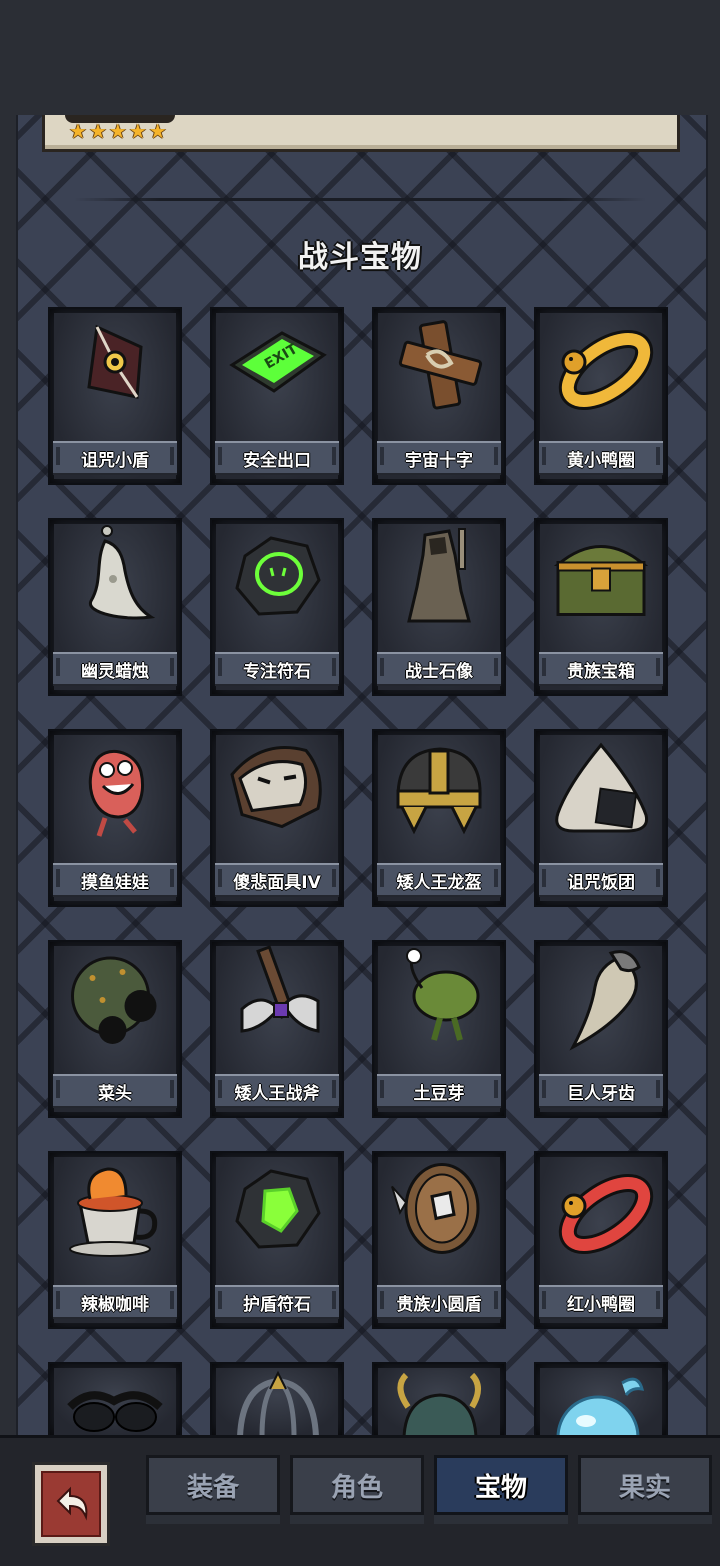 Image resolution: width=720 pixels, height=1566 pixels. What do you see at coordinates (601, 1091) in the screenshot?
I see `treasure-label: 巨人牙齿` at bounding box center [601, 1091].